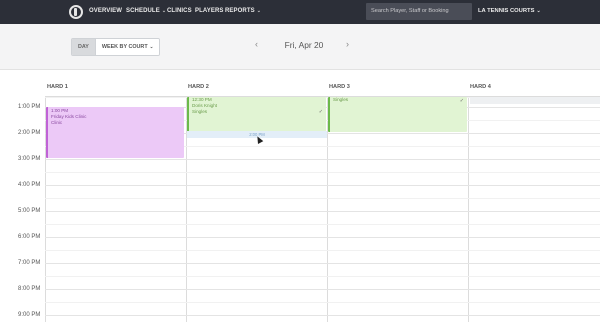 This screenshot has height=322, width=600. I want to click on booking-event: 12:30 PM Doris Knight Singles ✓, so click(256, 114).